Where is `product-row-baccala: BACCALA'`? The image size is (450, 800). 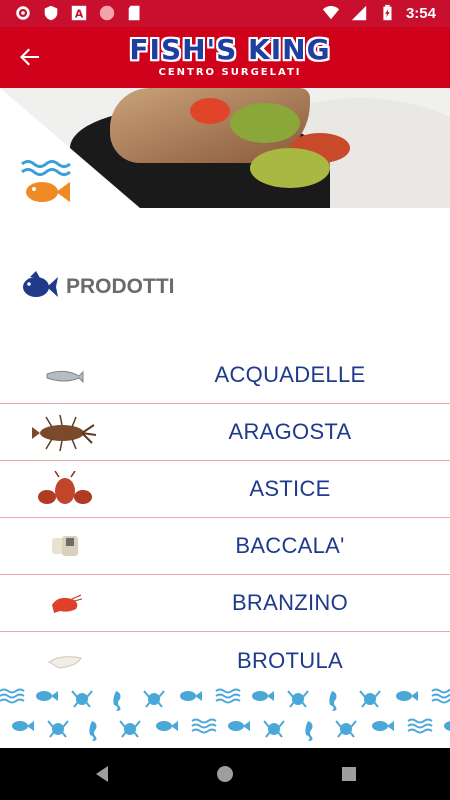
product-row-baccala: BACCALA' is located at coordinates (225, 546).